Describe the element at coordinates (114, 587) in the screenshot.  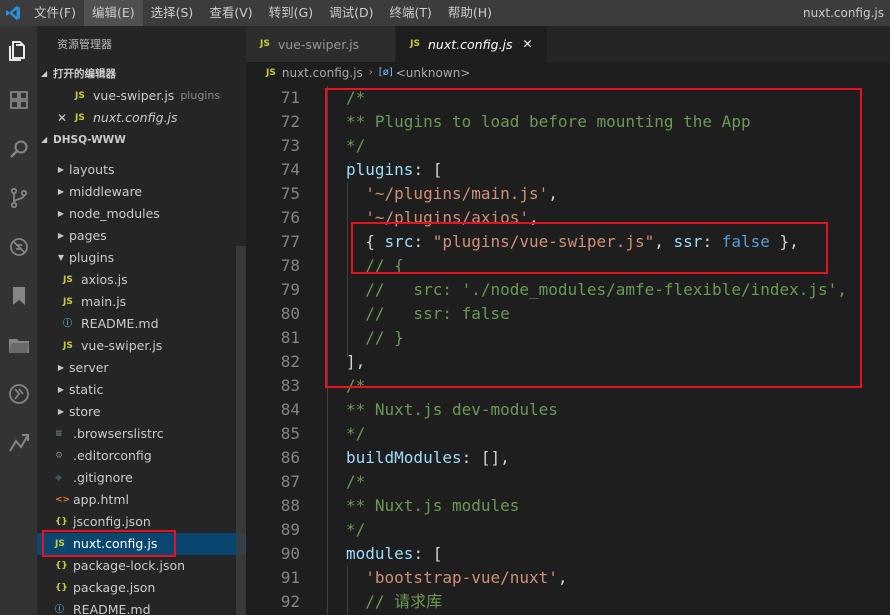
I see `tree-item-label: package.json` at that location.